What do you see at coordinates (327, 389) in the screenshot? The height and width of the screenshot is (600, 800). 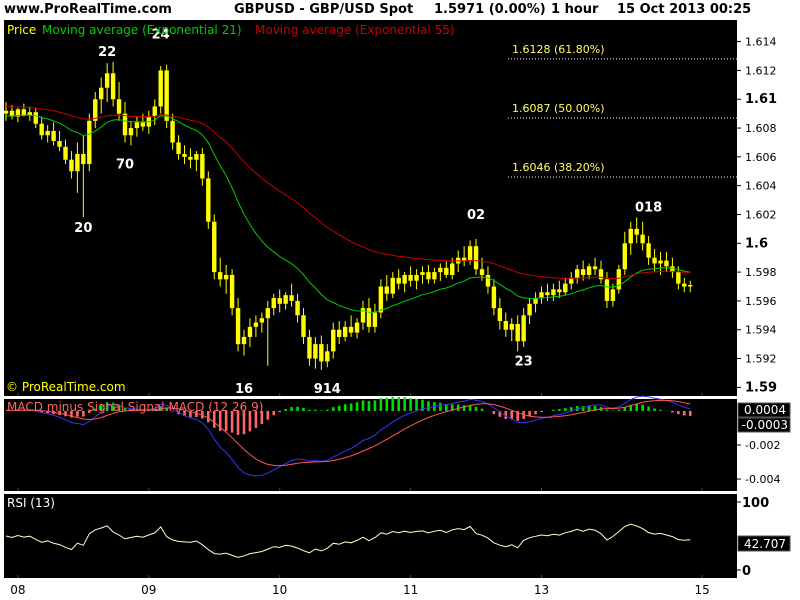 I see `swing-label: 914` at bounding box center [327, 389].